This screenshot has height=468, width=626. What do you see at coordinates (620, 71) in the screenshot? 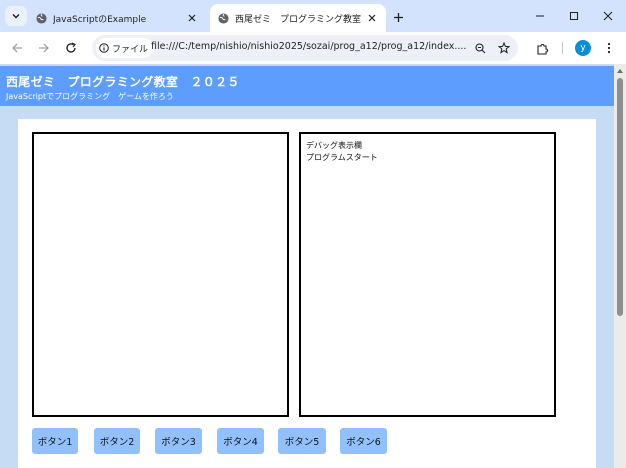
I see `scroll-up-arrow-icon` at bounding box center [620, 71].